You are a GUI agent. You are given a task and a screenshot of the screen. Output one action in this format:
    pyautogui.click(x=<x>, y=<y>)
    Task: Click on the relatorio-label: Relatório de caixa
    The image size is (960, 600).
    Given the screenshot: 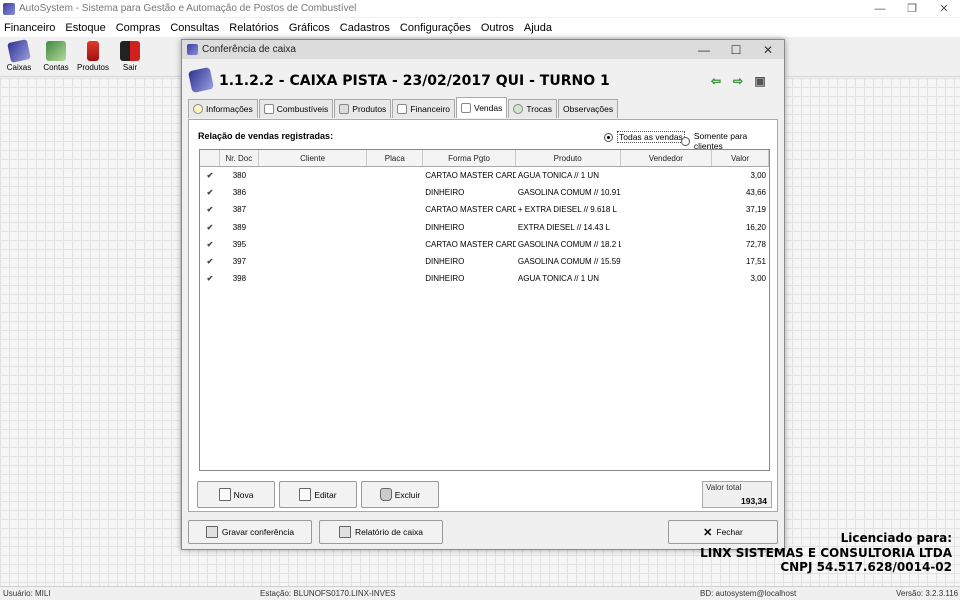 What is the action you would take?
    pyautogui.click(x=389, y=532)
    